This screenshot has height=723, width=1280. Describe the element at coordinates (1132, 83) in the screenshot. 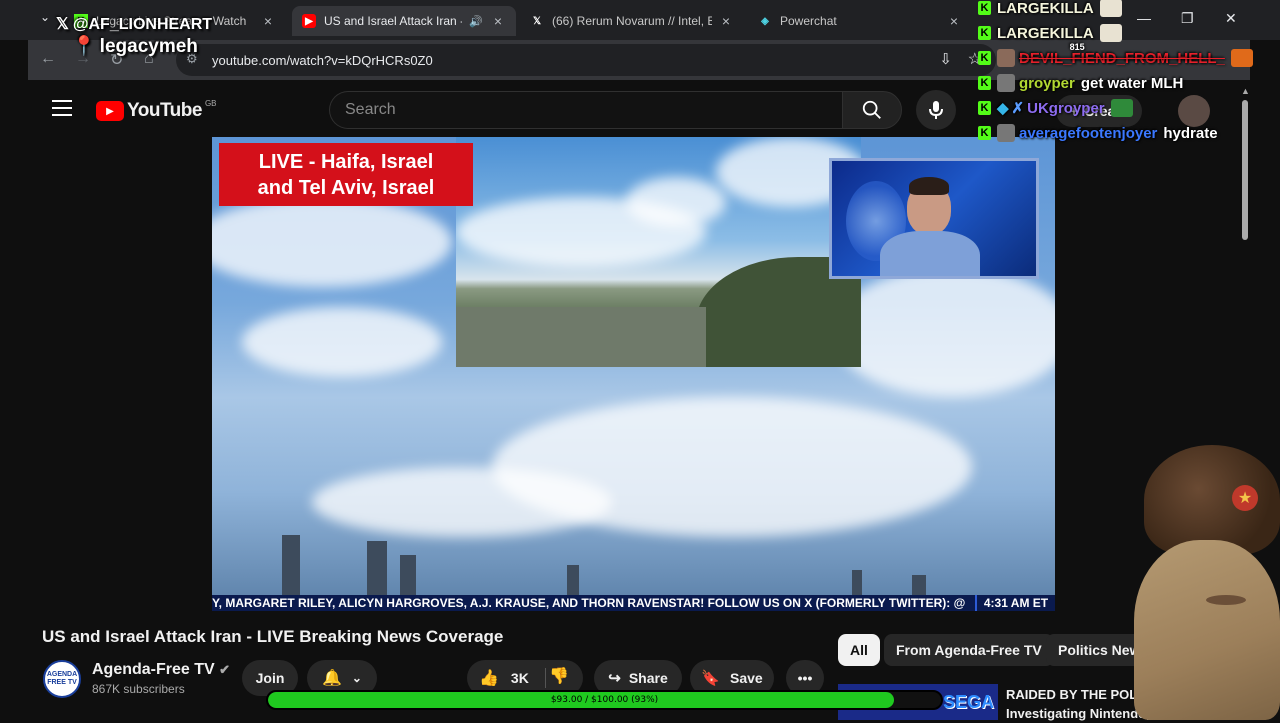

I see `chat-text: get water MLH` at that location.